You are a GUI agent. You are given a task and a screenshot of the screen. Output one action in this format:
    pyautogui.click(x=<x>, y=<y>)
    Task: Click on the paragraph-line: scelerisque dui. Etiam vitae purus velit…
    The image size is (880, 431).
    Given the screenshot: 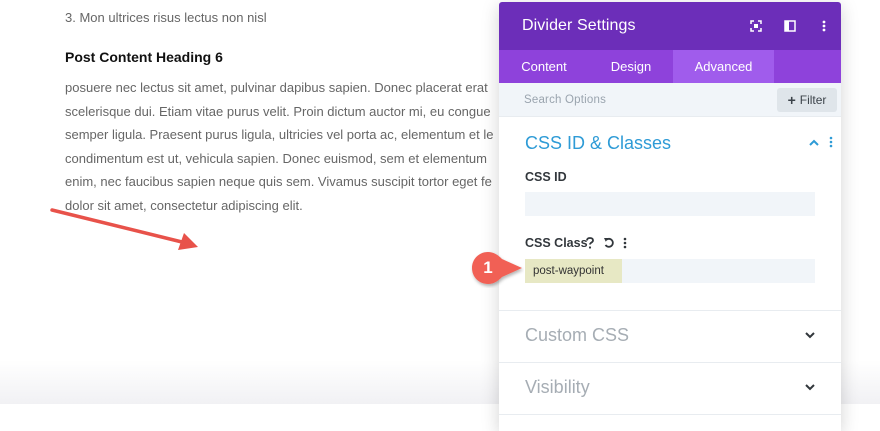 What is the action you would take?
    pyautogui.click(x=278, y=111)
    